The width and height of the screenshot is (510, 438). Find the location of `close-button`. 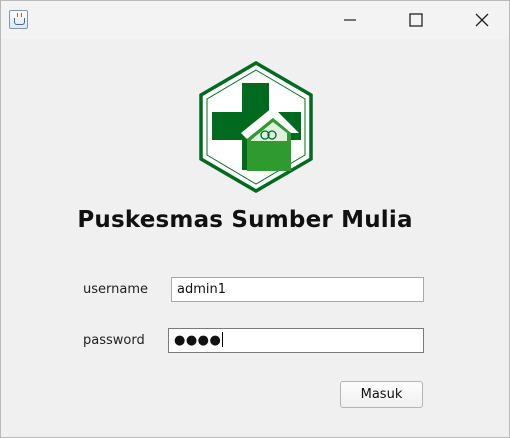

close-button is located at coordinates (482, 20).